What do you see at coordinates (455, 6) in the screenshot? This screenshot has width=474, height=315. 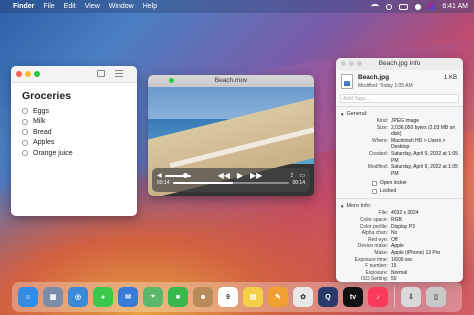 I see `menu-clock: 6:41 AM` at bounding box center [455, 6].